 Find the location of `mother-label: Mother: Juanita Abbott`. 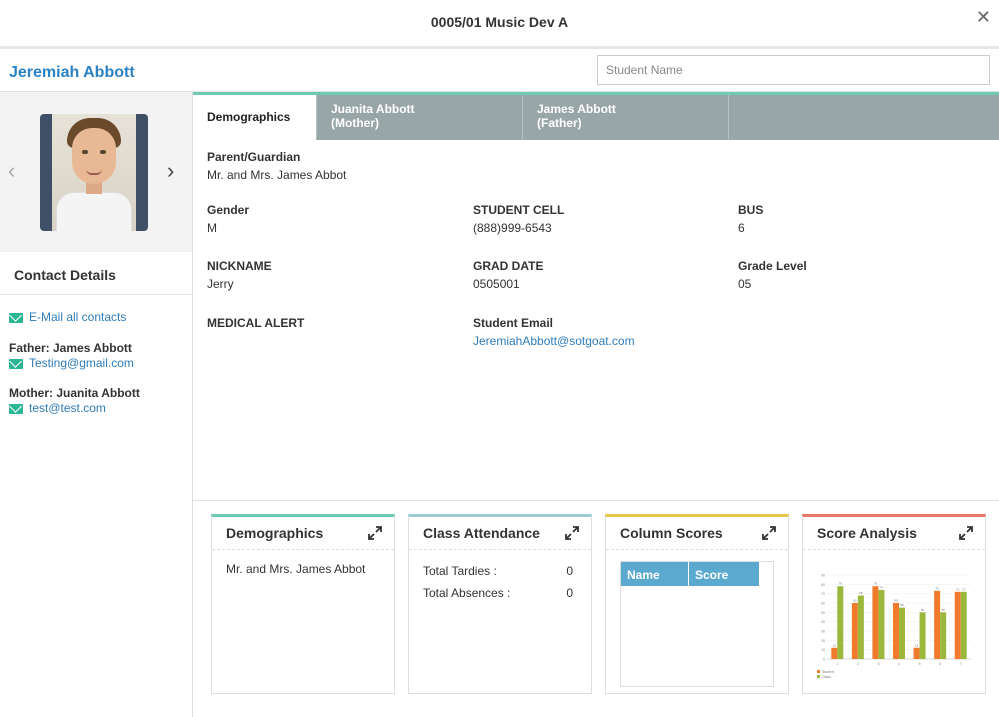

mother-label: Mother: Juanita Abbott is located at coordinates (74, 393).